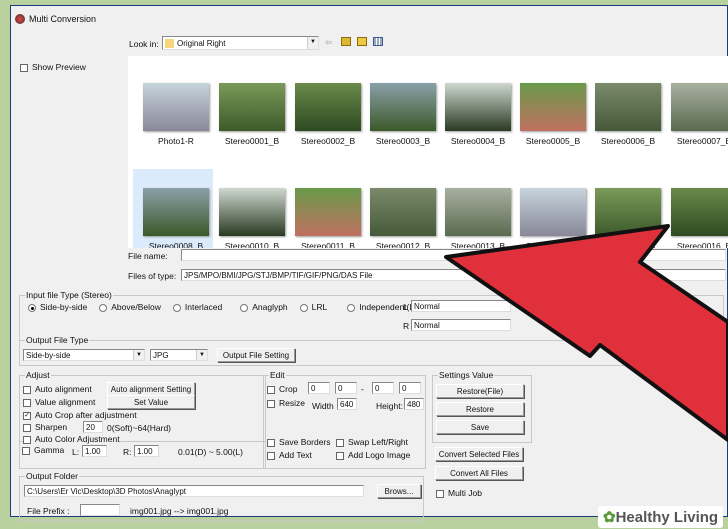 This screenshot has height=529, width=728. What do you see at coordinates (264, 307) in the screenshot?
I see `input-type-radio: Anaglyph` at bounding box center [264, 307].